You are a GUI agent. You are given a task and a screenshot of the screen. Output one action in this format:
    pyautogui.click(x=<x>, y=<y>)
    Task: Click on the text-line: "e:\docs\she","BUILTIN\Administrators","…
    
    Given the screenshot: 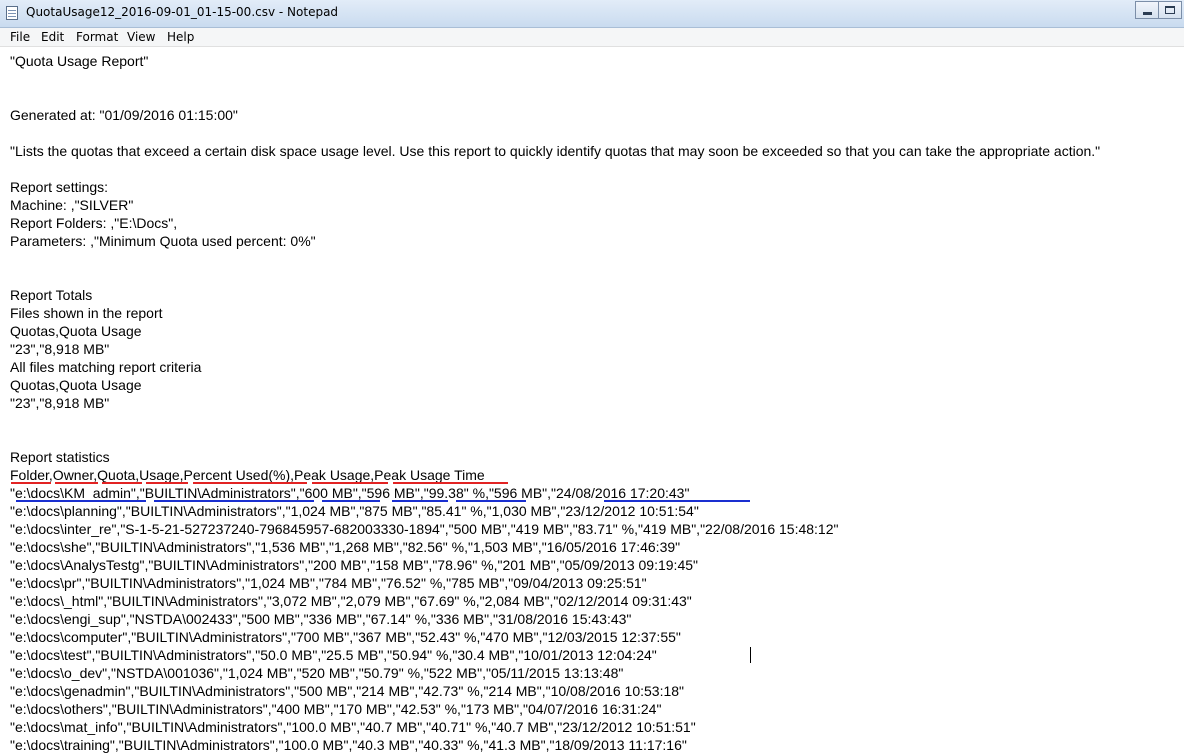 What is the action you would take?
    pyautogui.click(x=345, y=547)
    